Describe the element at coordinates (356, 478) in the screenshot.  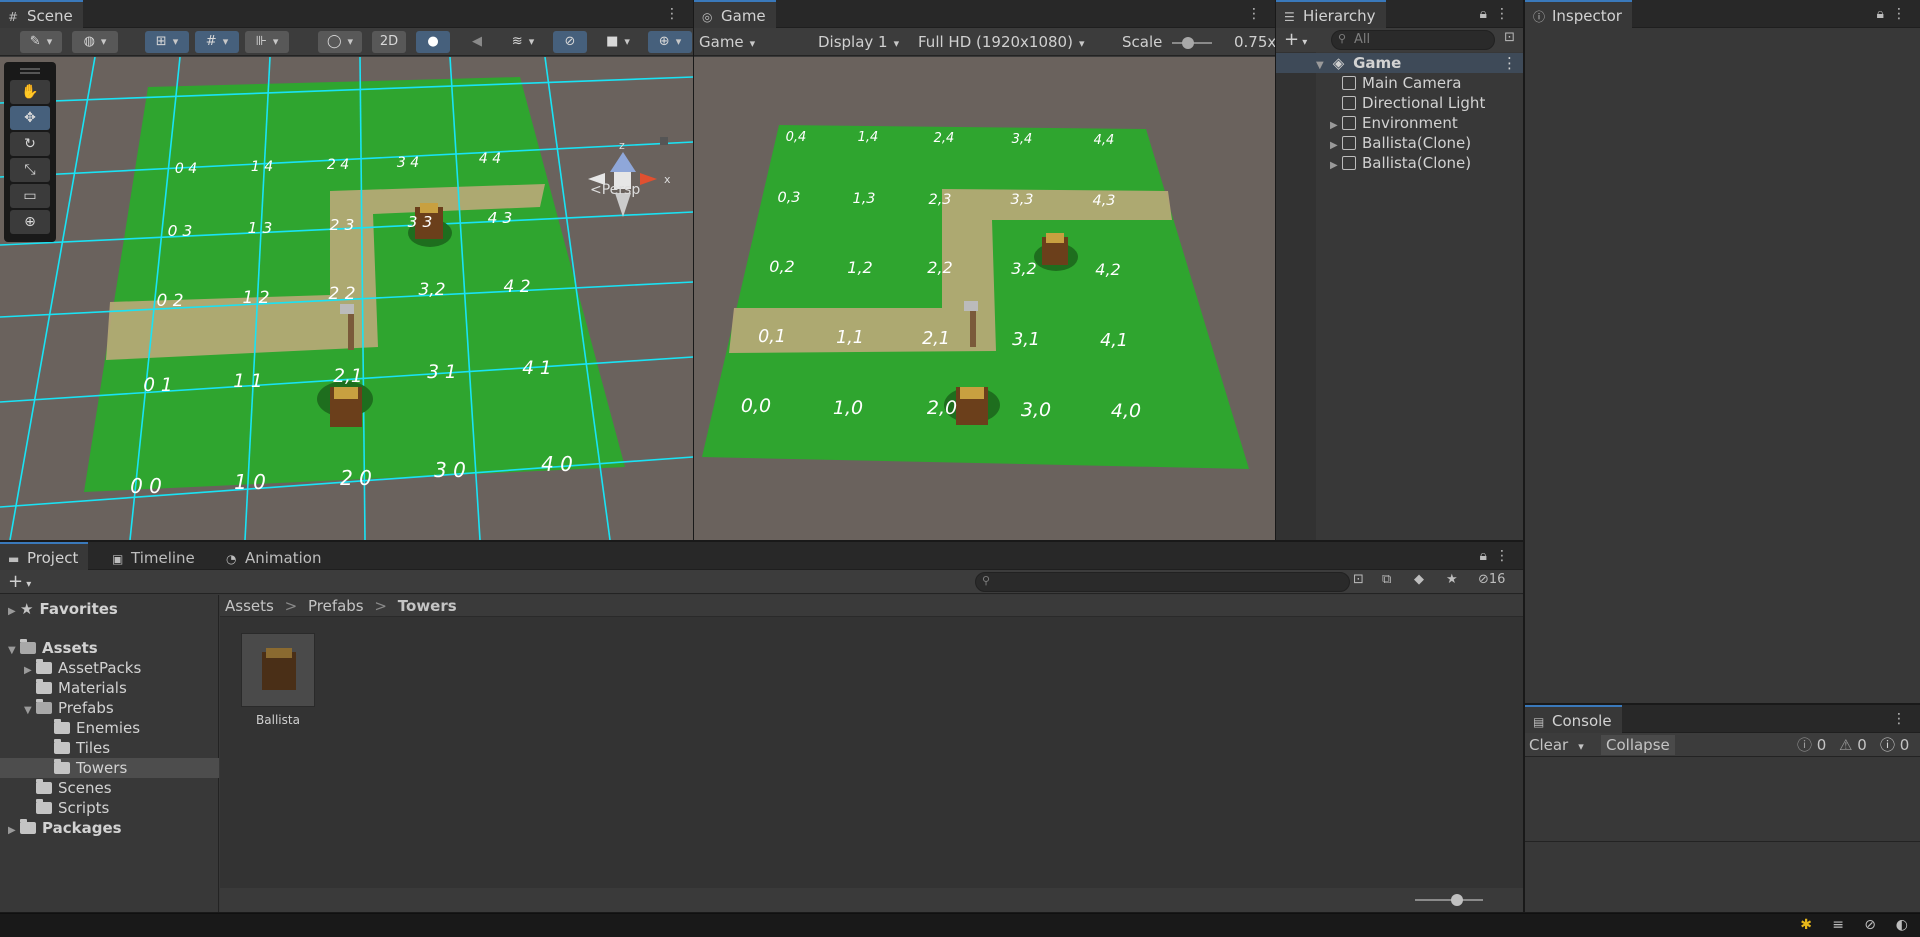
I see `grid-cell-label: 2 0` at that location.